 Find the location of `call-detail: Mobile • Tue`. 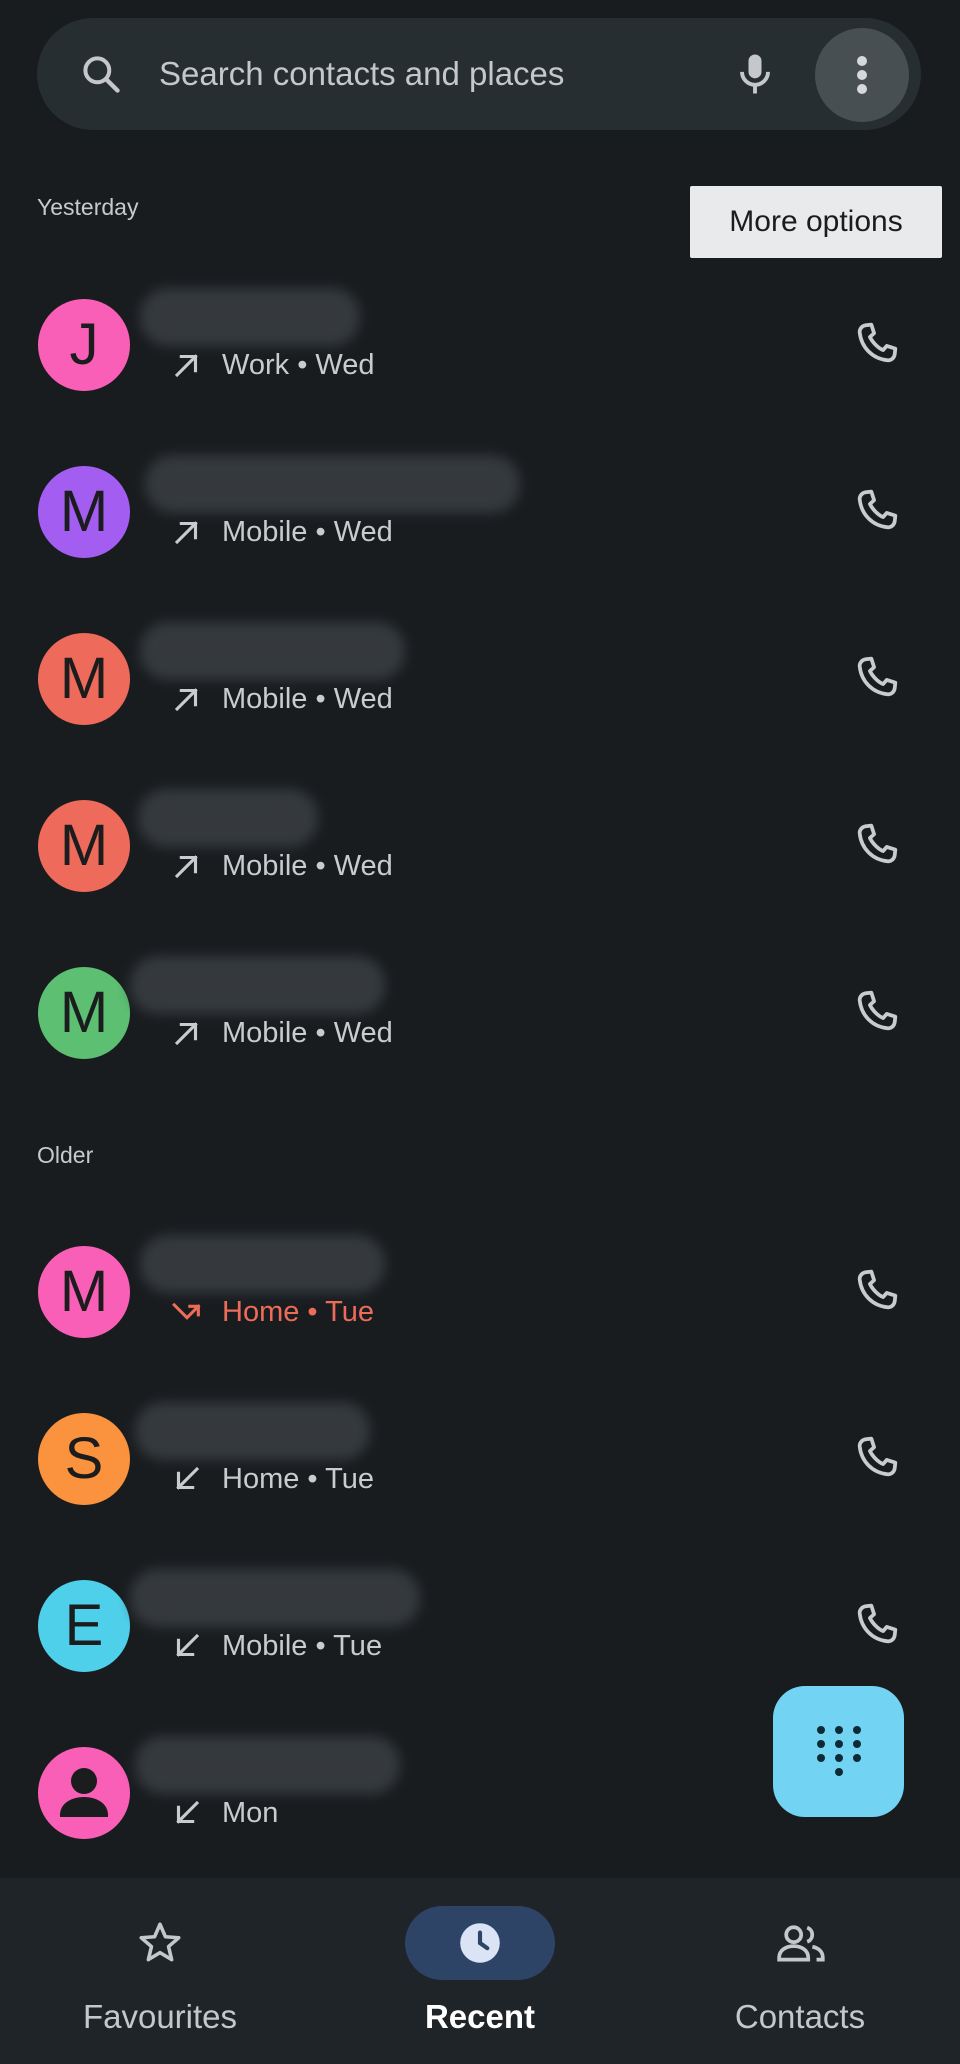

call-detail: Mobile • Tue is located at coordinates (276, 1646).